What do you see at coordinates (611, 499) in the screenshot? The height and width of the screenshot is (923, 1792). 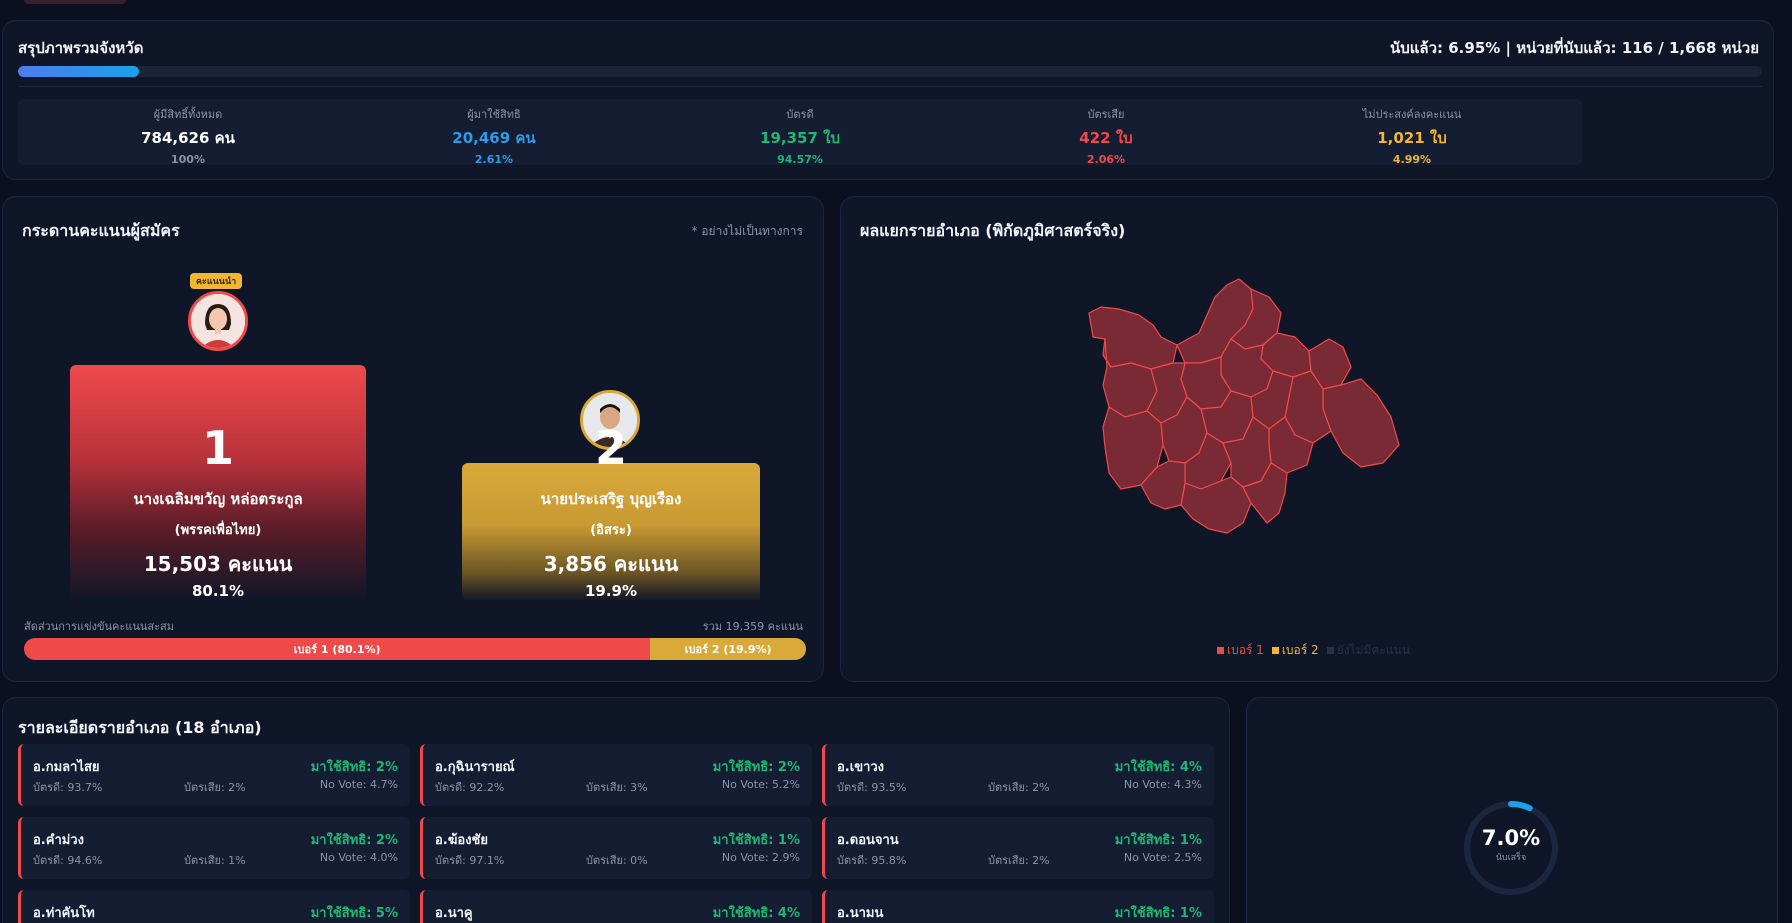 I see `candidate-2-name: นายประเสริฐ บุญเรือง` at bounding box center [611, 499].